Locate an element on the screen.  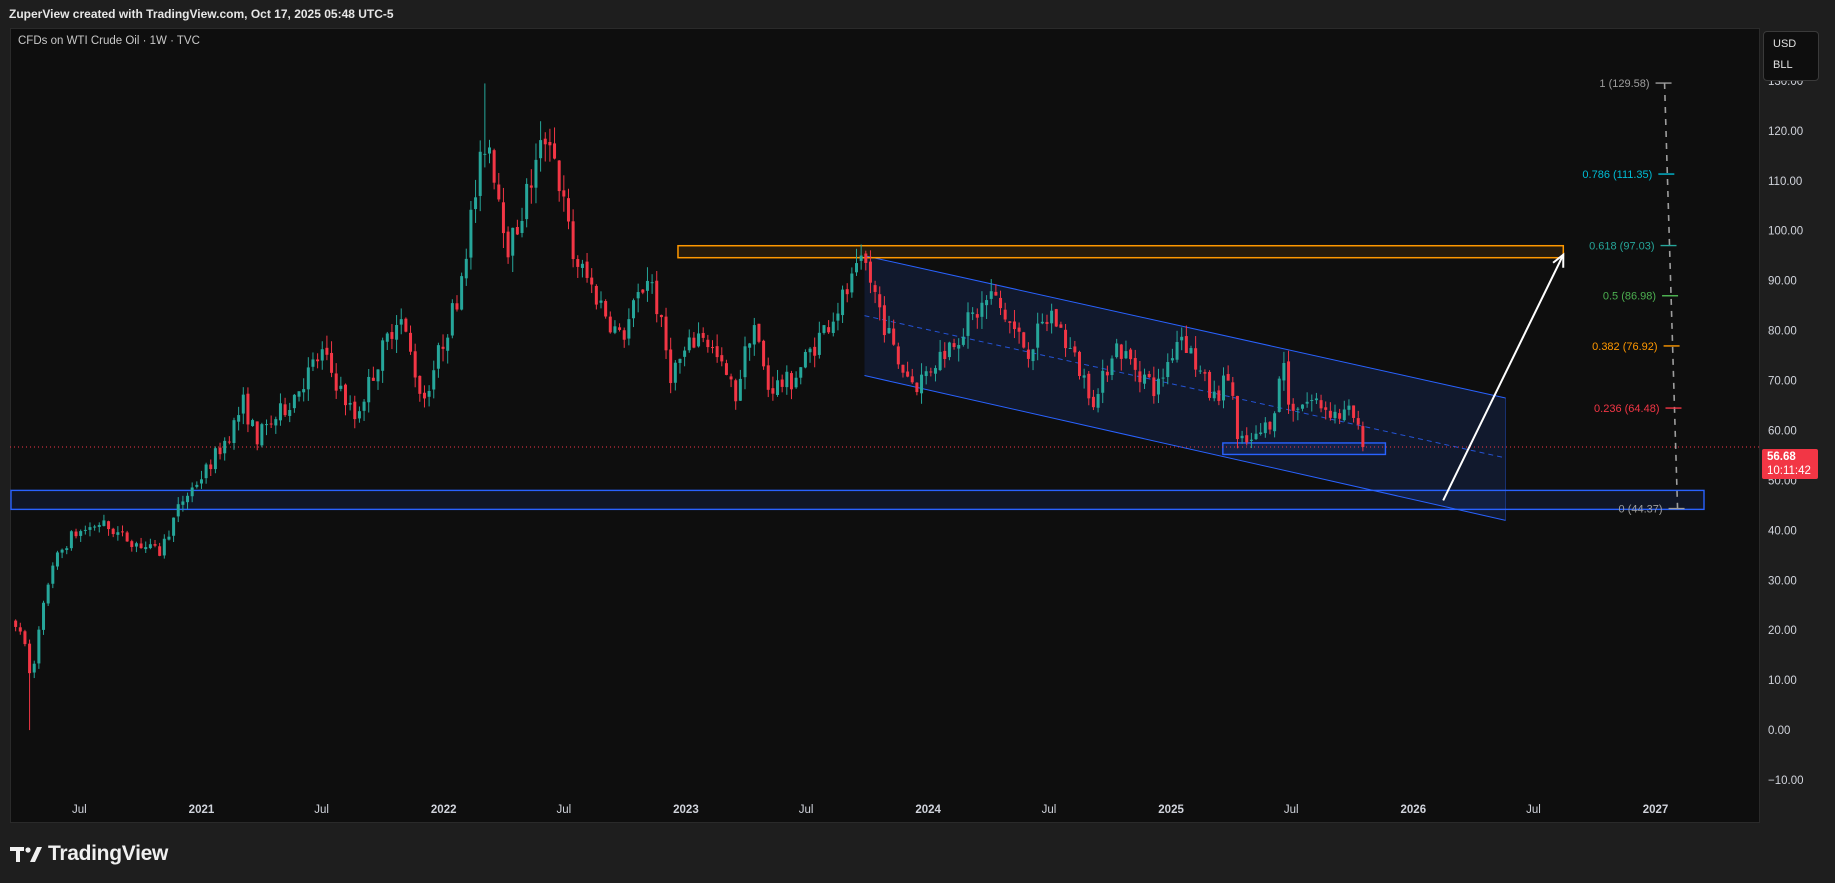
unit-label: BLL is located at coordinates (1791, 65).